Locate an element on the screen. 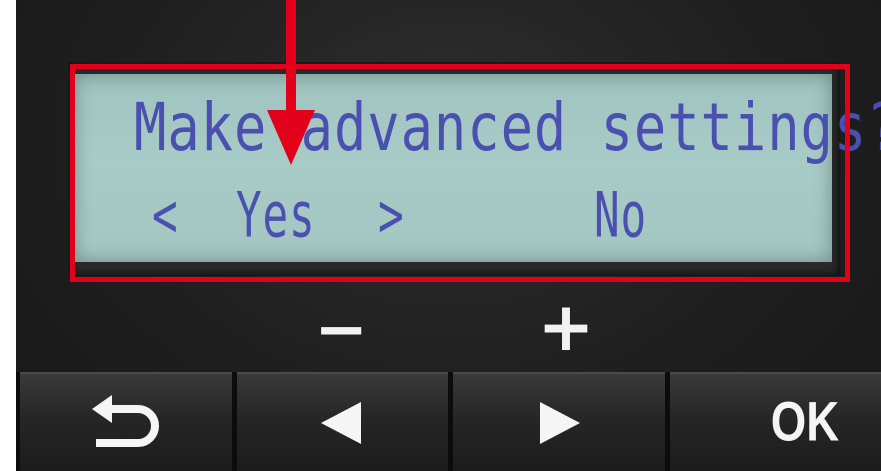 This screenshot has width=881, height=471. back-button is located at coordinates (126, 421).